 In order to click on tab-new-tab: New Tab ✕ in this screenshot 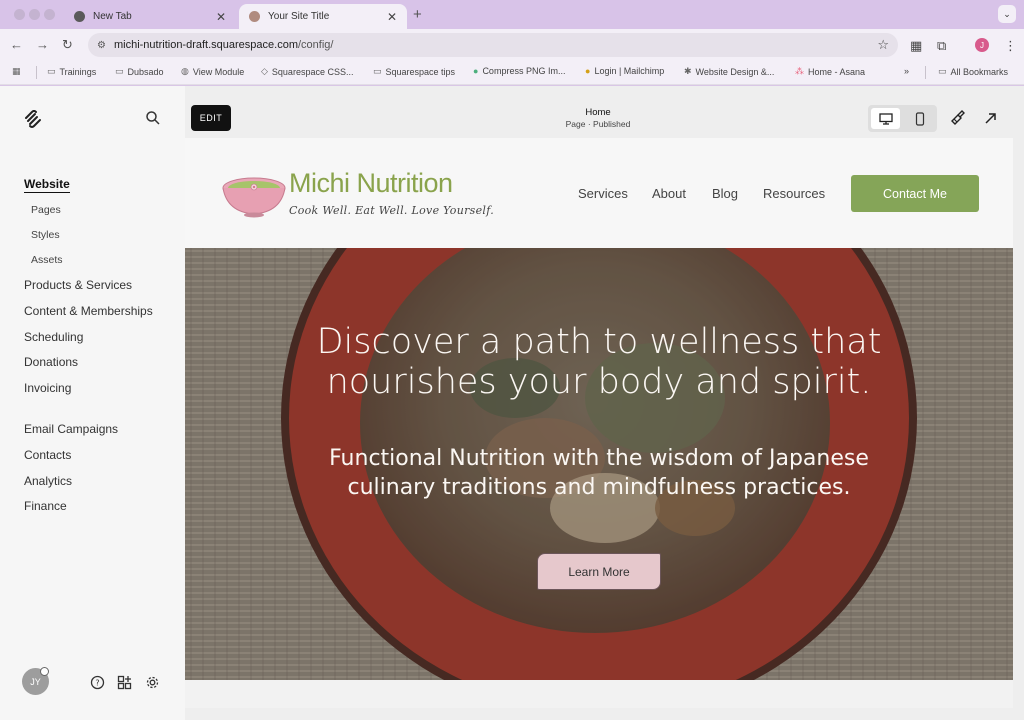, I will do `click(150, 16)`.